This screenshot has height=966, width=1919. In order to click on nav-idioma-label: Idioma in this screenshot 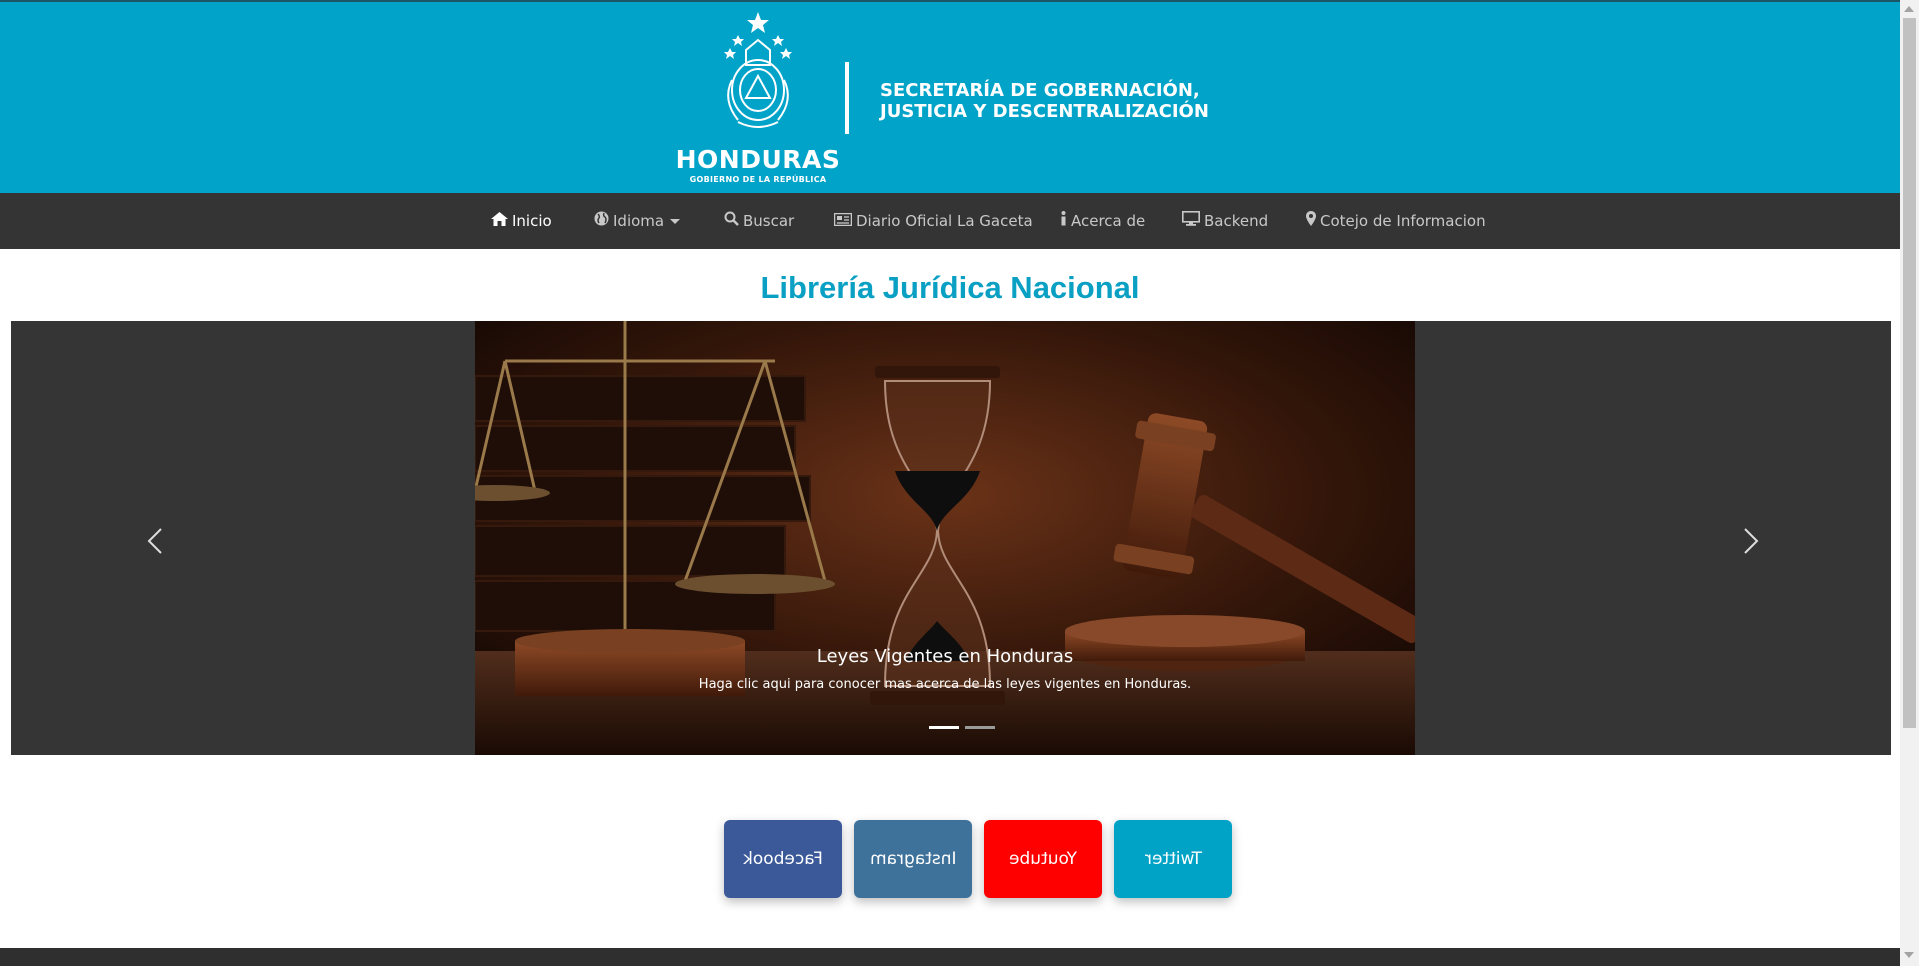, I will do `click(639, 221)`.